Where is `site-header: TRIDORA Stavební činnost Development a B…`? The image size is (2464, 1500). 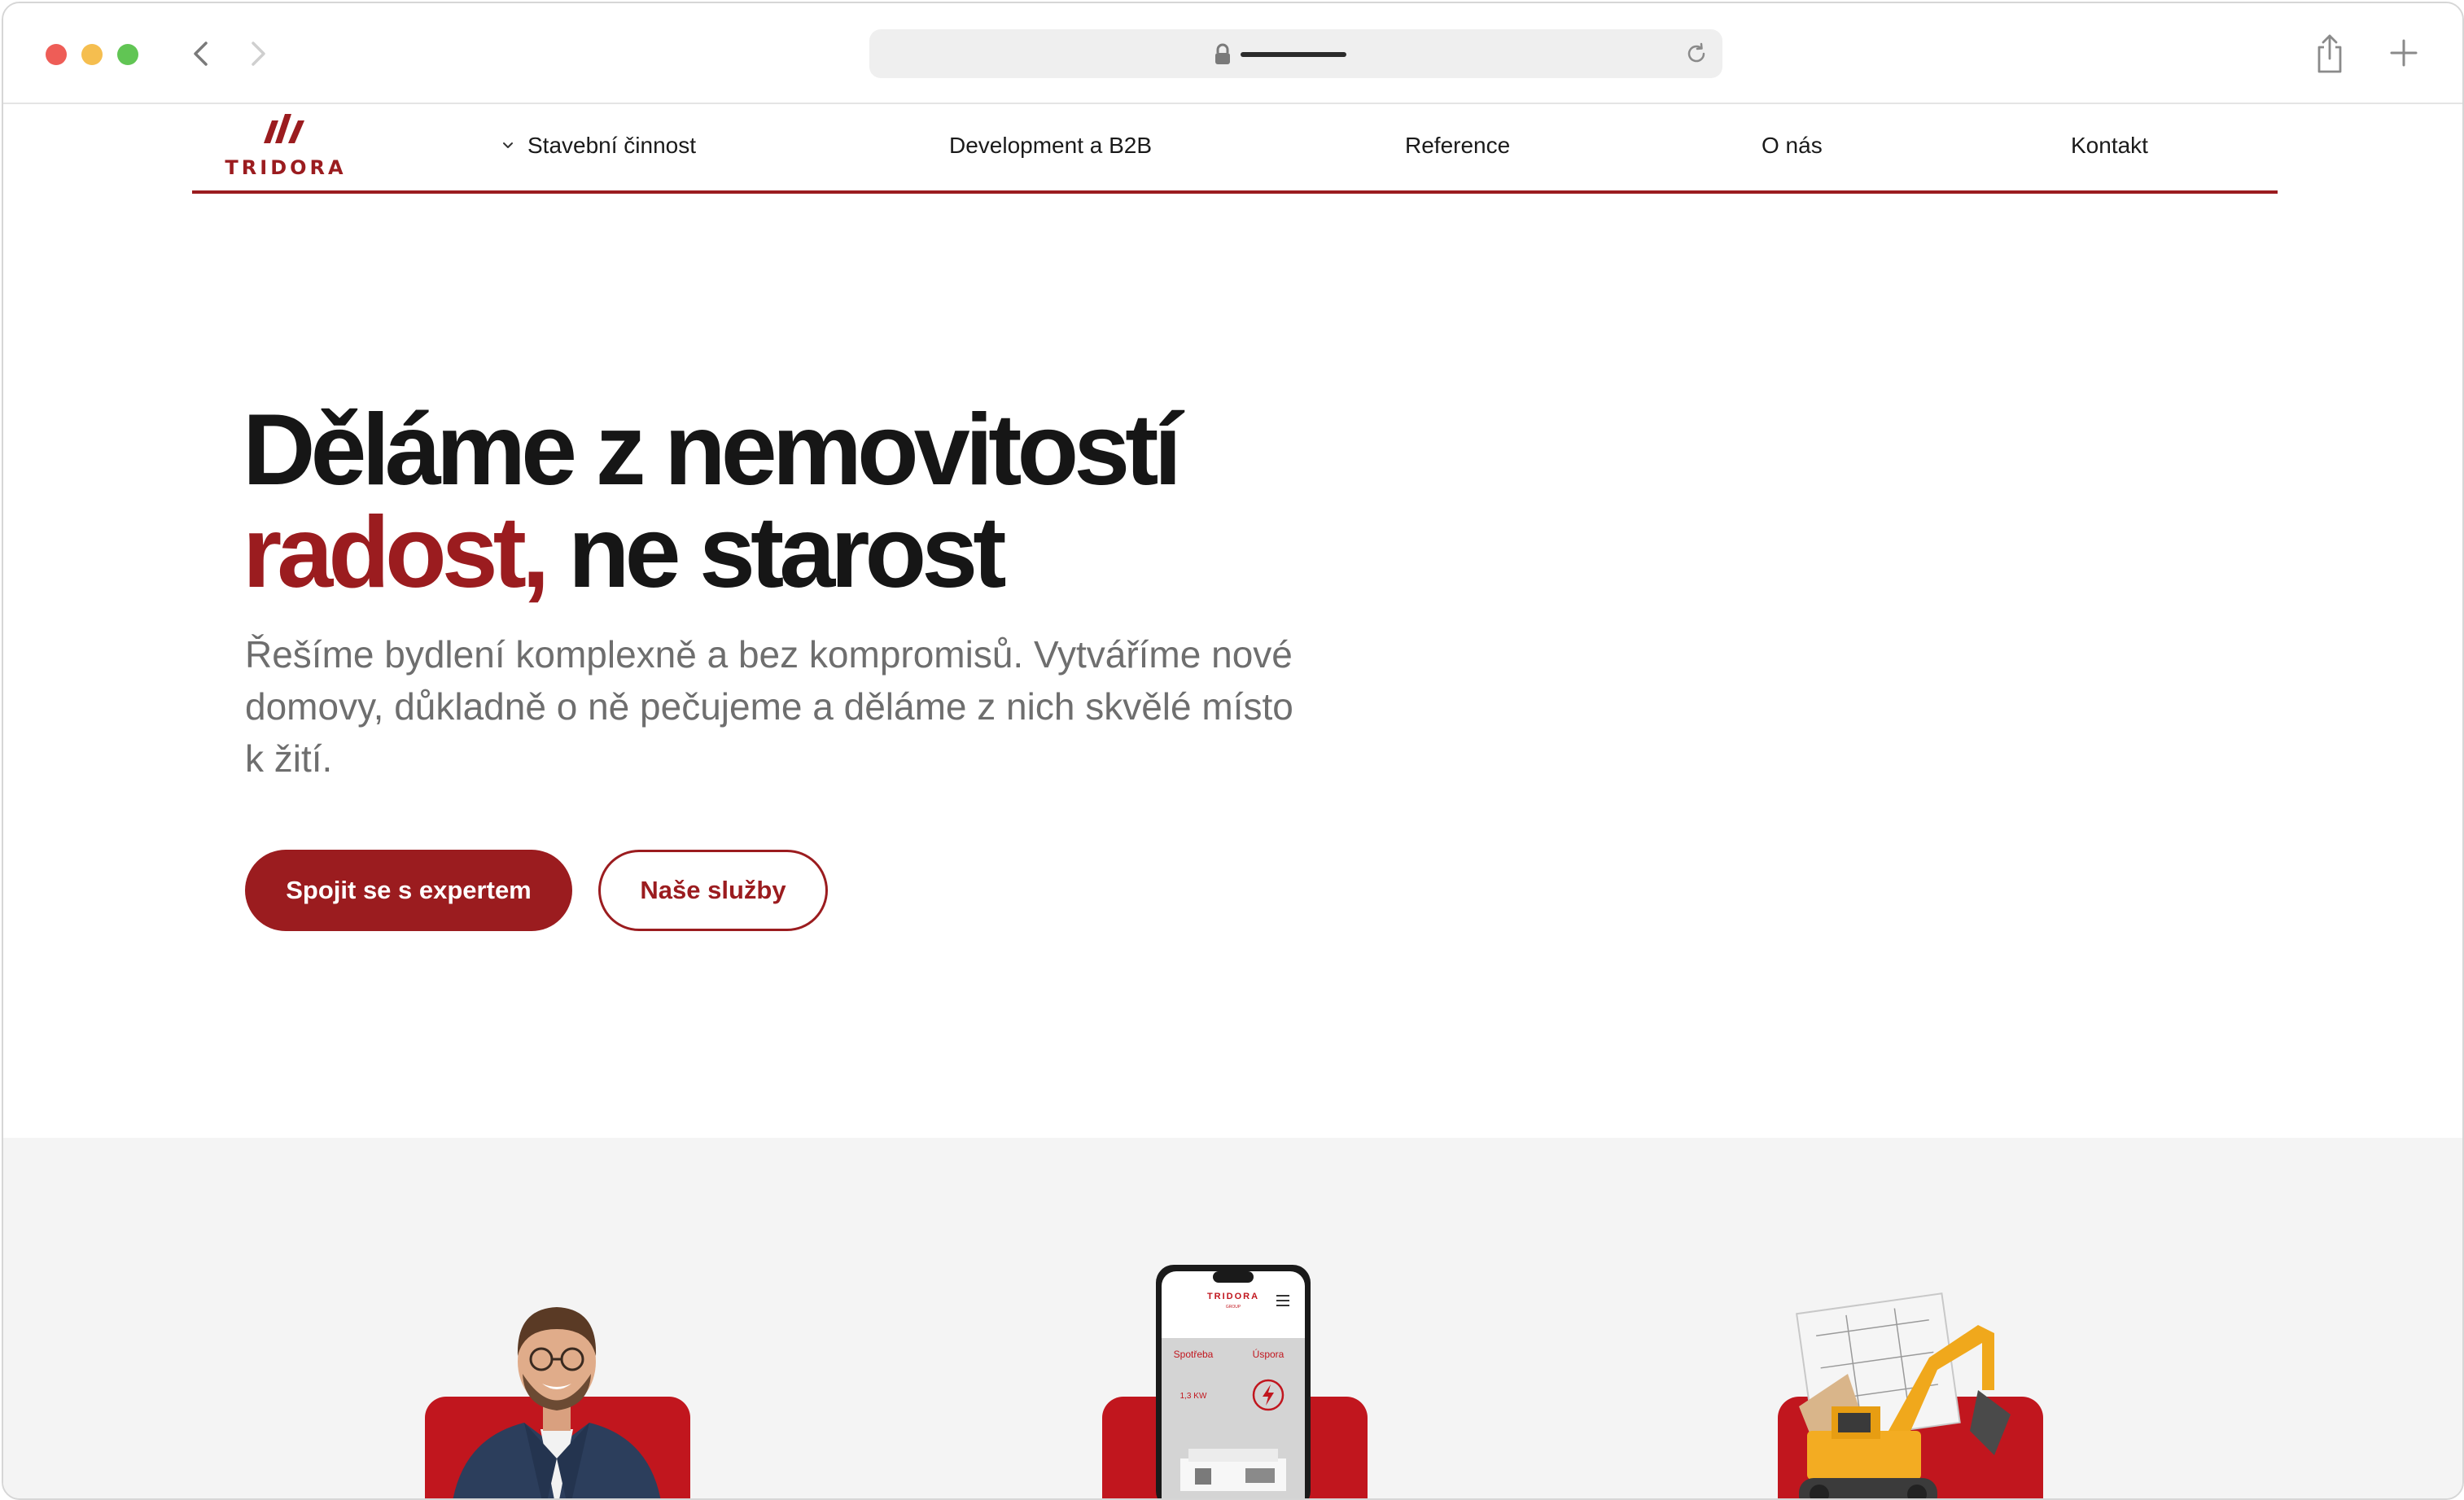 site-header: TRIDORA Stavební činnost Development a B… is located at coordinates (1235, 148).